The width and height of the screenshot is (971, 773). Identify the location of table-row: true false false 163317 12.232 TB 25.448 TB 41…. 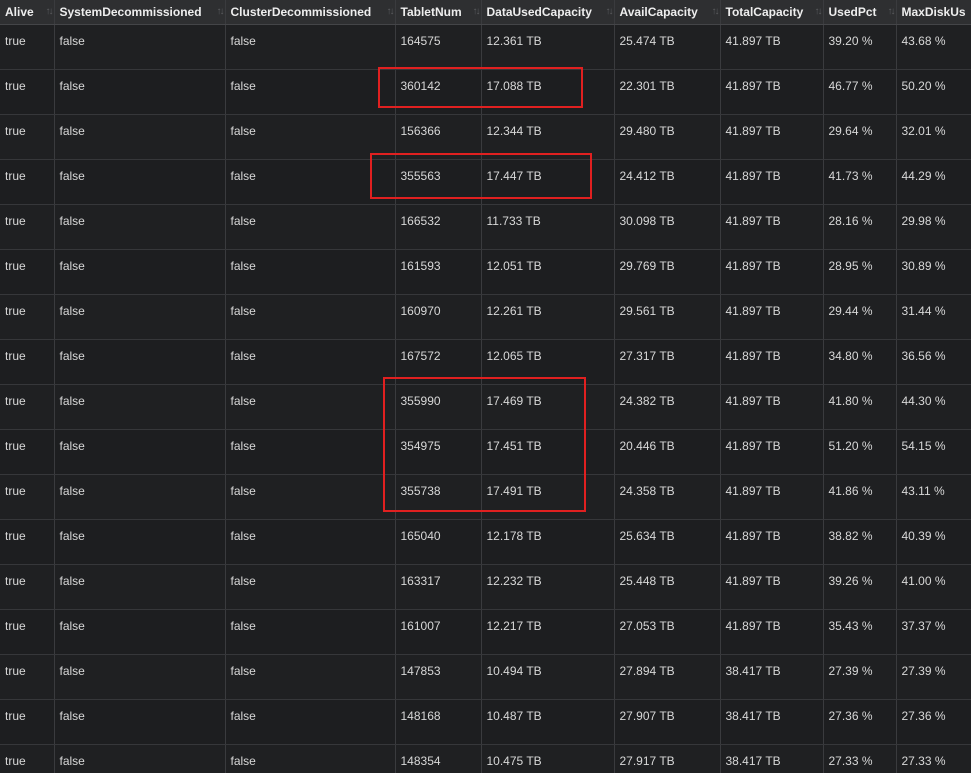
(485, 587).